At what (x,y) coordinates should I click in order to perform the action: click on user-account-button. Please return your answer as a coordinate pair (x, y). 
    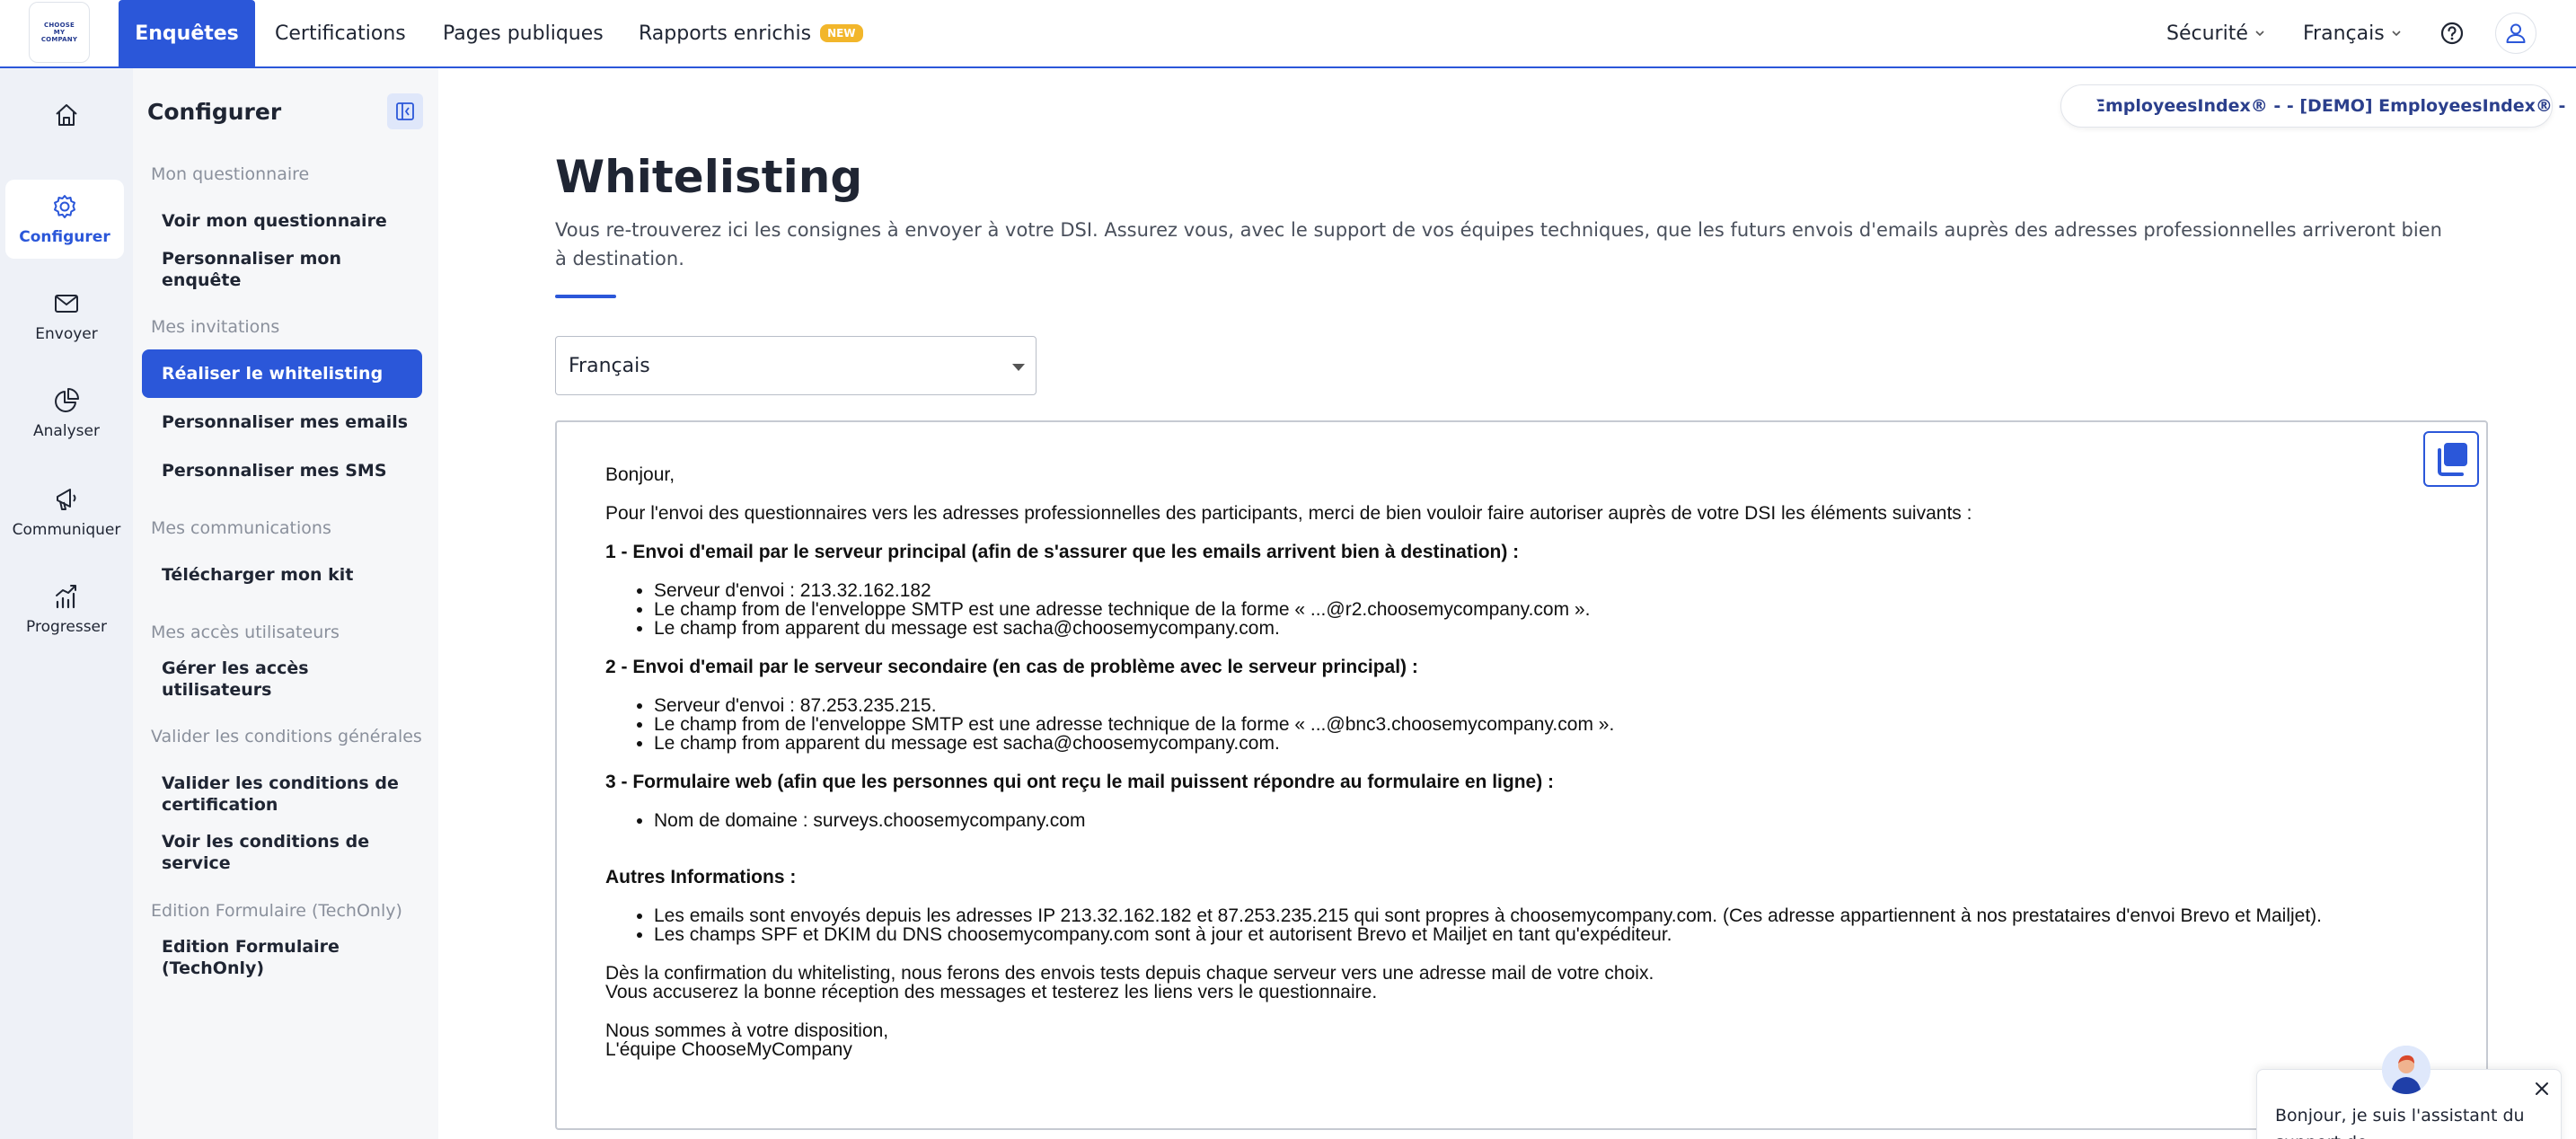
    Looking at the image, I should click on (2515, 33).